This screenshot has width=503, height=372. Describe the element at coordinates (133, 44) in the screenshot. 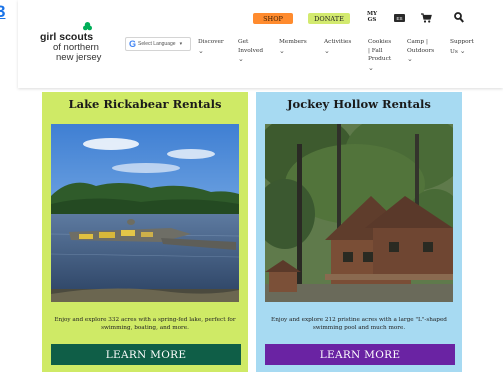

I see `google-translate-icon: G` at that location.